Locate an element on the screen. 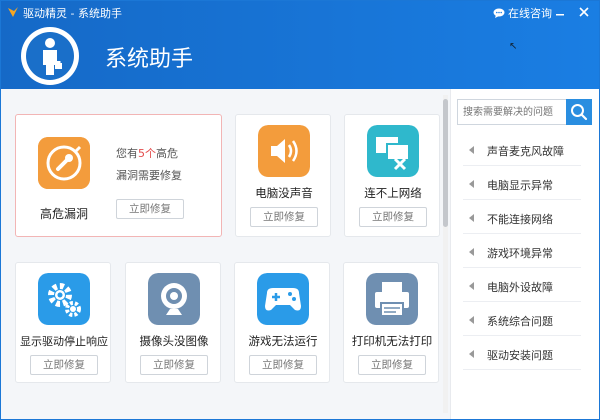  page-title: 系统助手 is located at coordinates (149, 59).